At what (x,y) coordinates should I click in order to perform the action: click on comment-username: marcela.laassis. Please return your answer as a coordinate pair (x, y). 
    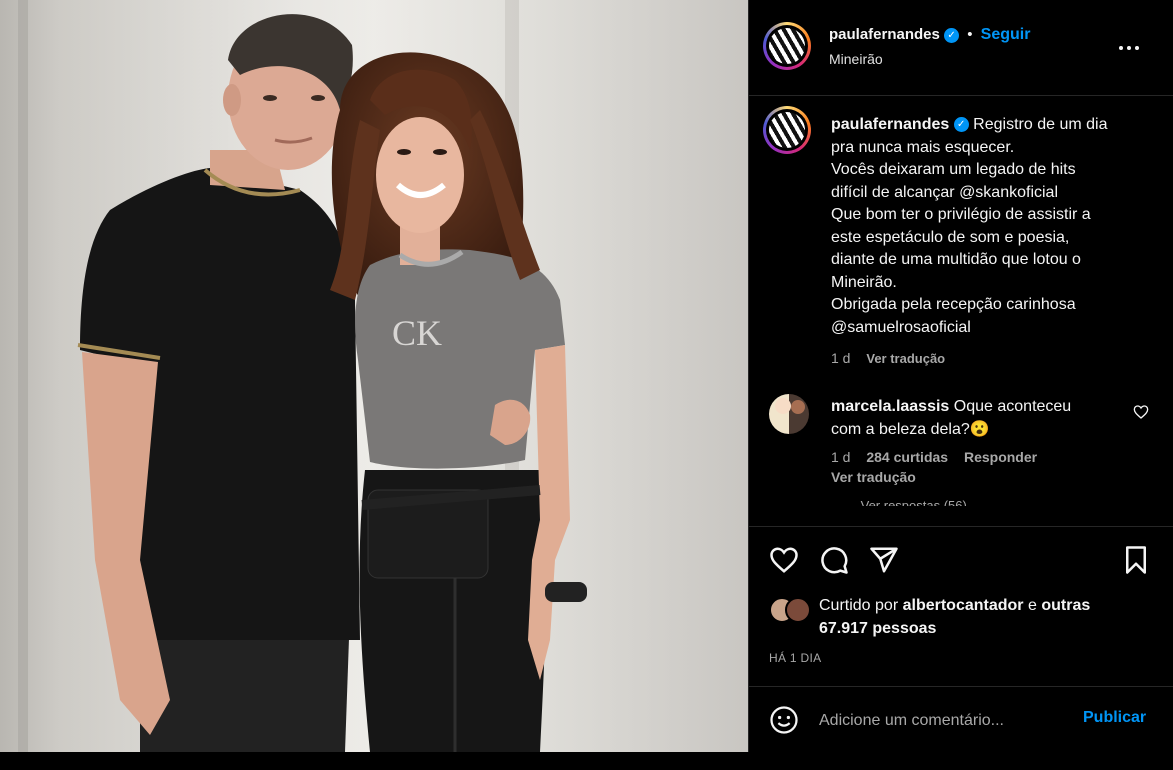
    Looking at the image, I should click on (890, 406).